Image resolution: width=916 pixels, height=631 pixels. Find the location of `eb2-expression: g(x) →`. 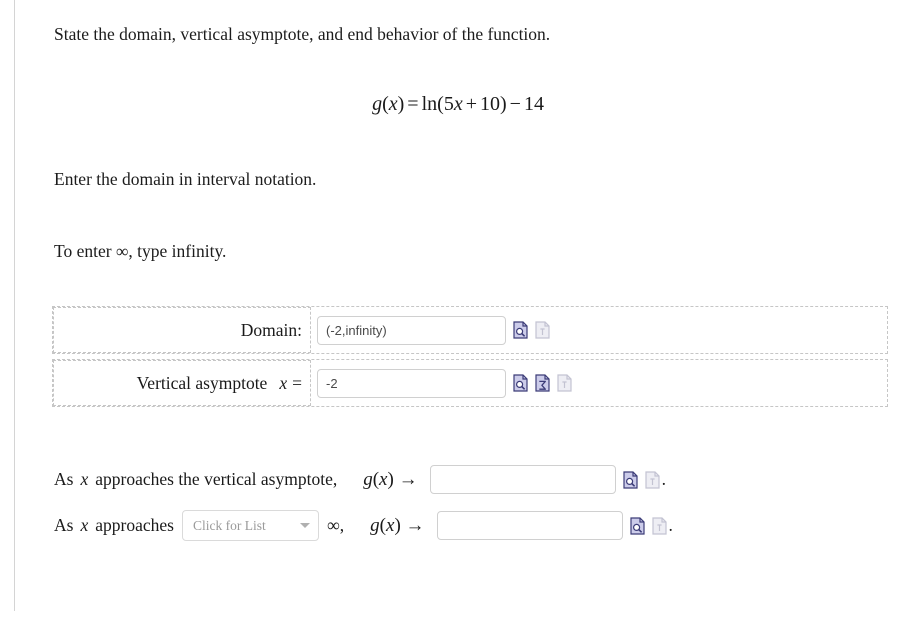

eb2-expression: g(x) → is located at coordinates (397, 526).